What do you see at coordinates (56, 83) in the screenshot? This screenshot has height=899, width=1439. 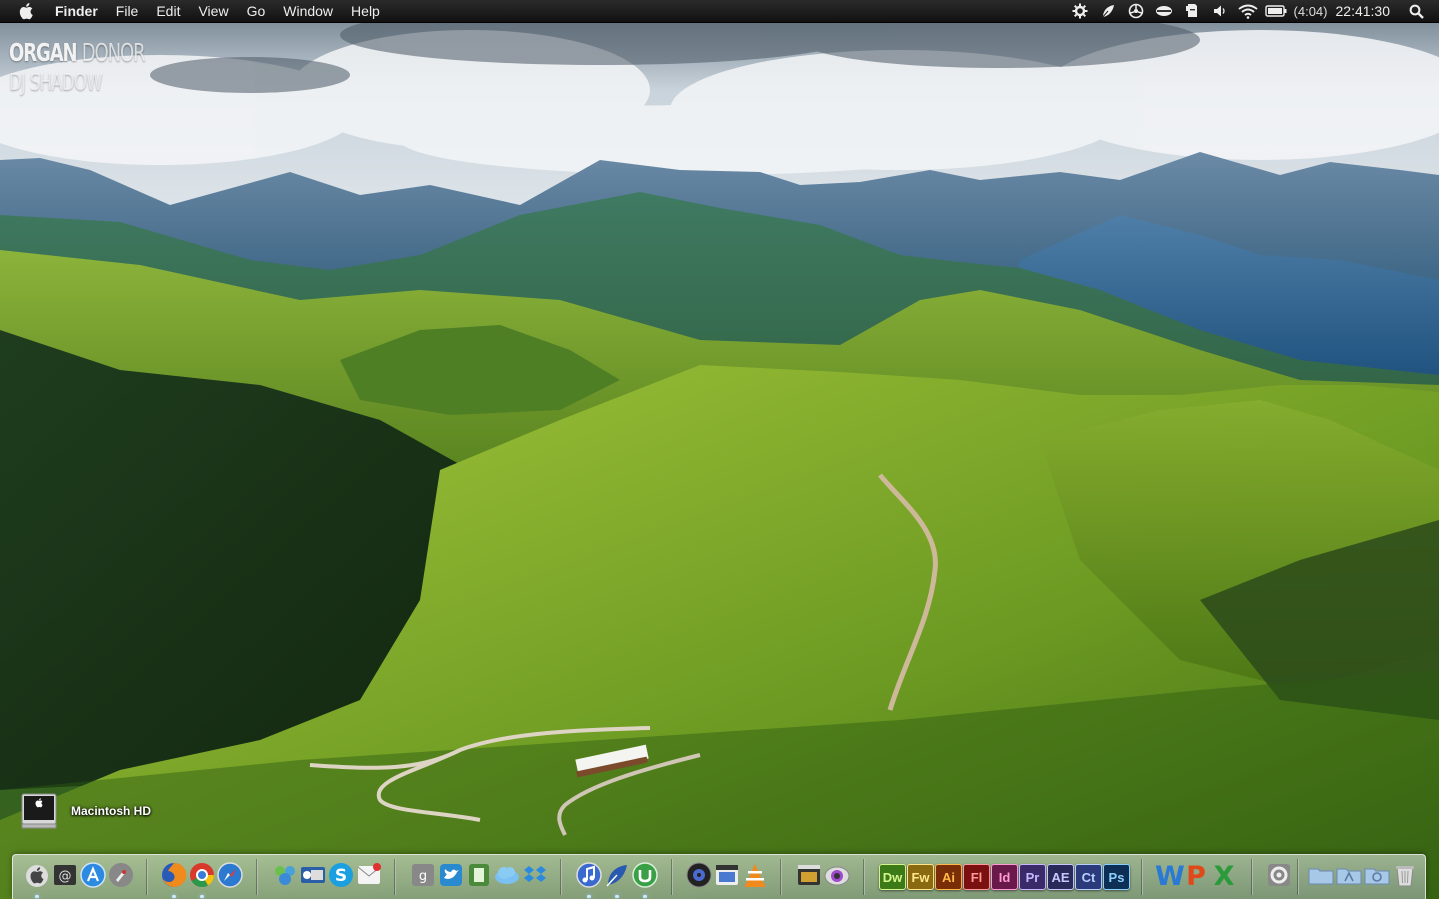 I see `now-playing-artist: DJ SHADOW` at bounding box center [56, 83].